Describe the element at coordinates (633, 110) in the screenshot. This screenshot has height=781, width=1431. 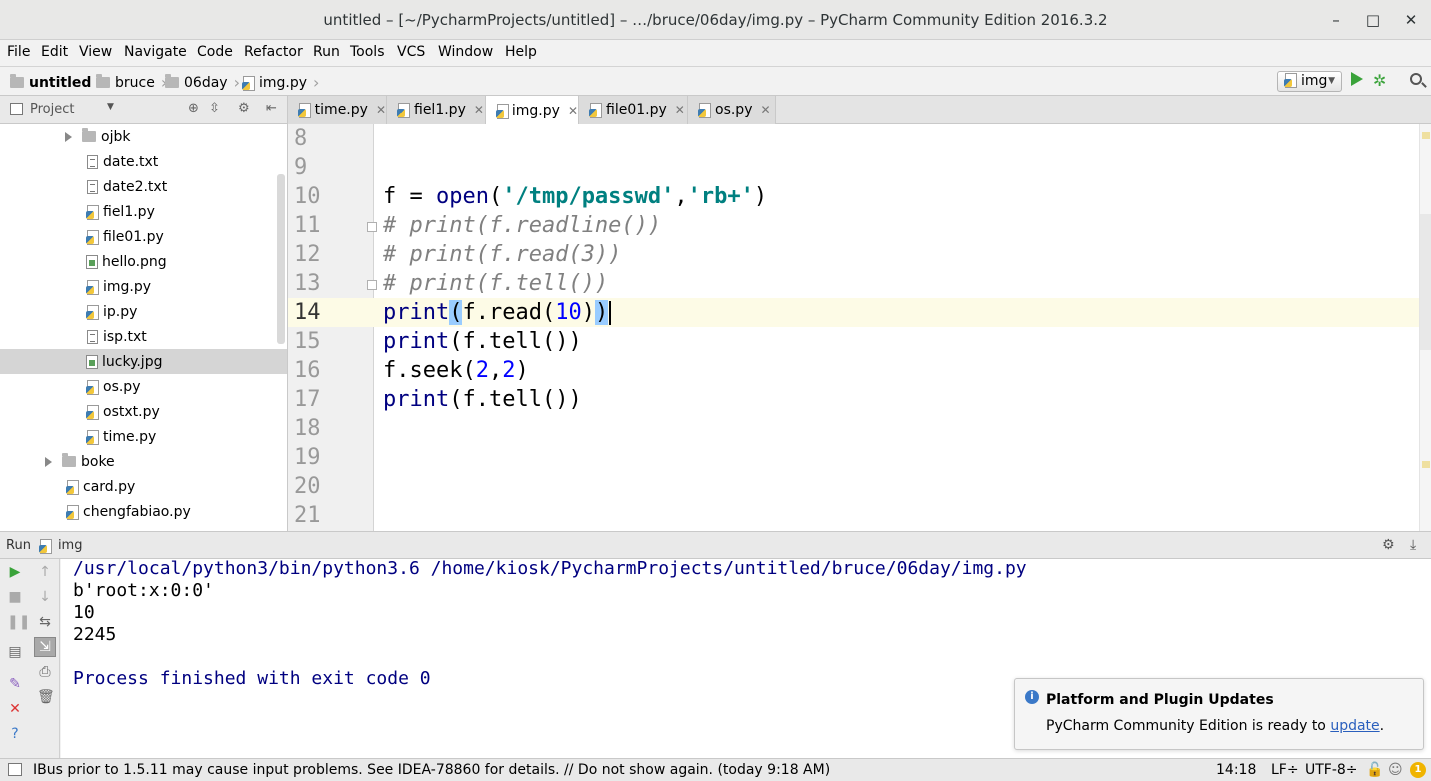
I see `tab-file01-py: file01.py ✕` at that location.